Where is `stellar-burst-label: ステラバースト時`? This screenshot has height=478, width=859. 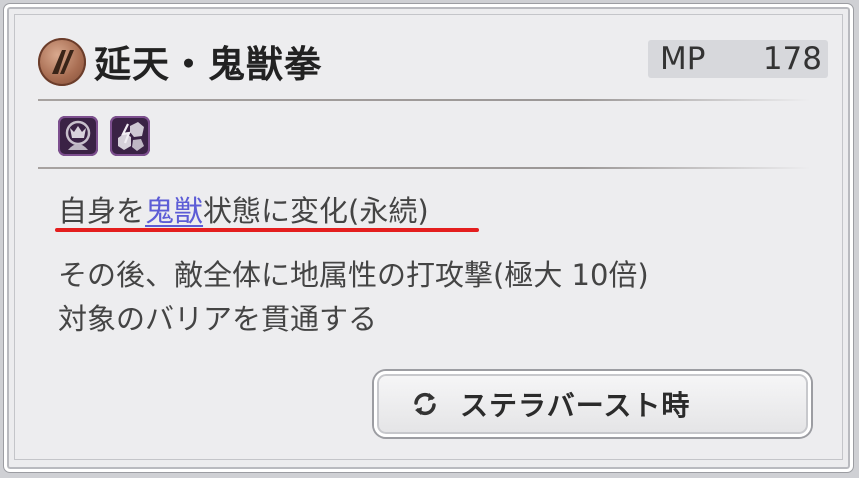
stellar-burst-label: ステラバースト時 is located at coordinates (575, 405).